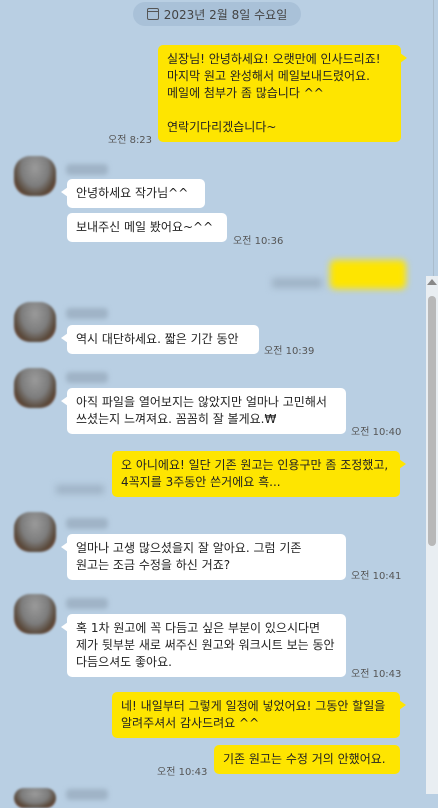 The image size is (438, 808). Describe the element at coordinates (160, 339) in the screenshot. I see `message-bubble-other: 역시 대단하세요. 짧은 기간 동안` at that location.